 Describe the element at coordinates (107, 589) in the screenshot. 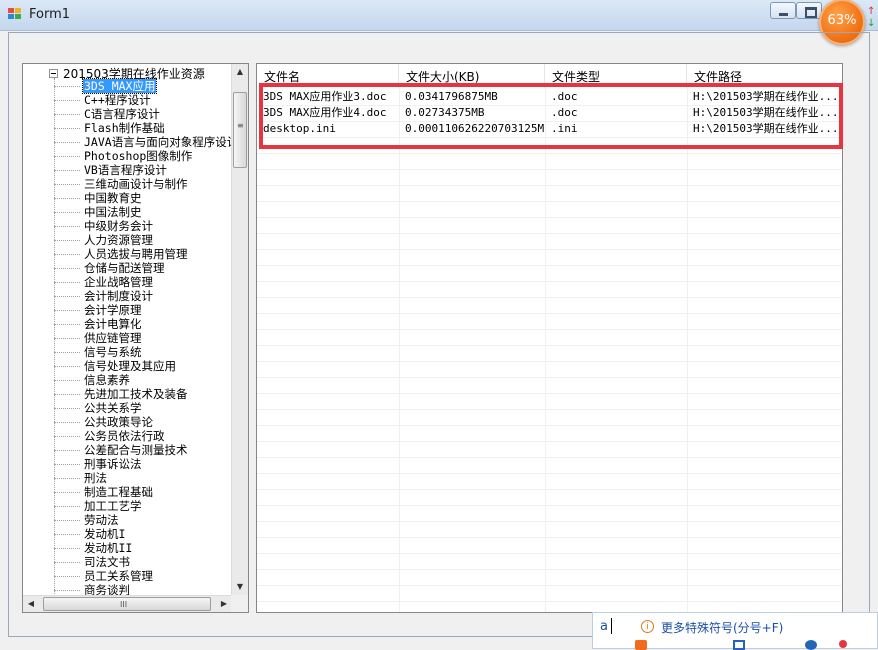

I see `tree-node-label: 商务谈判` at that location.